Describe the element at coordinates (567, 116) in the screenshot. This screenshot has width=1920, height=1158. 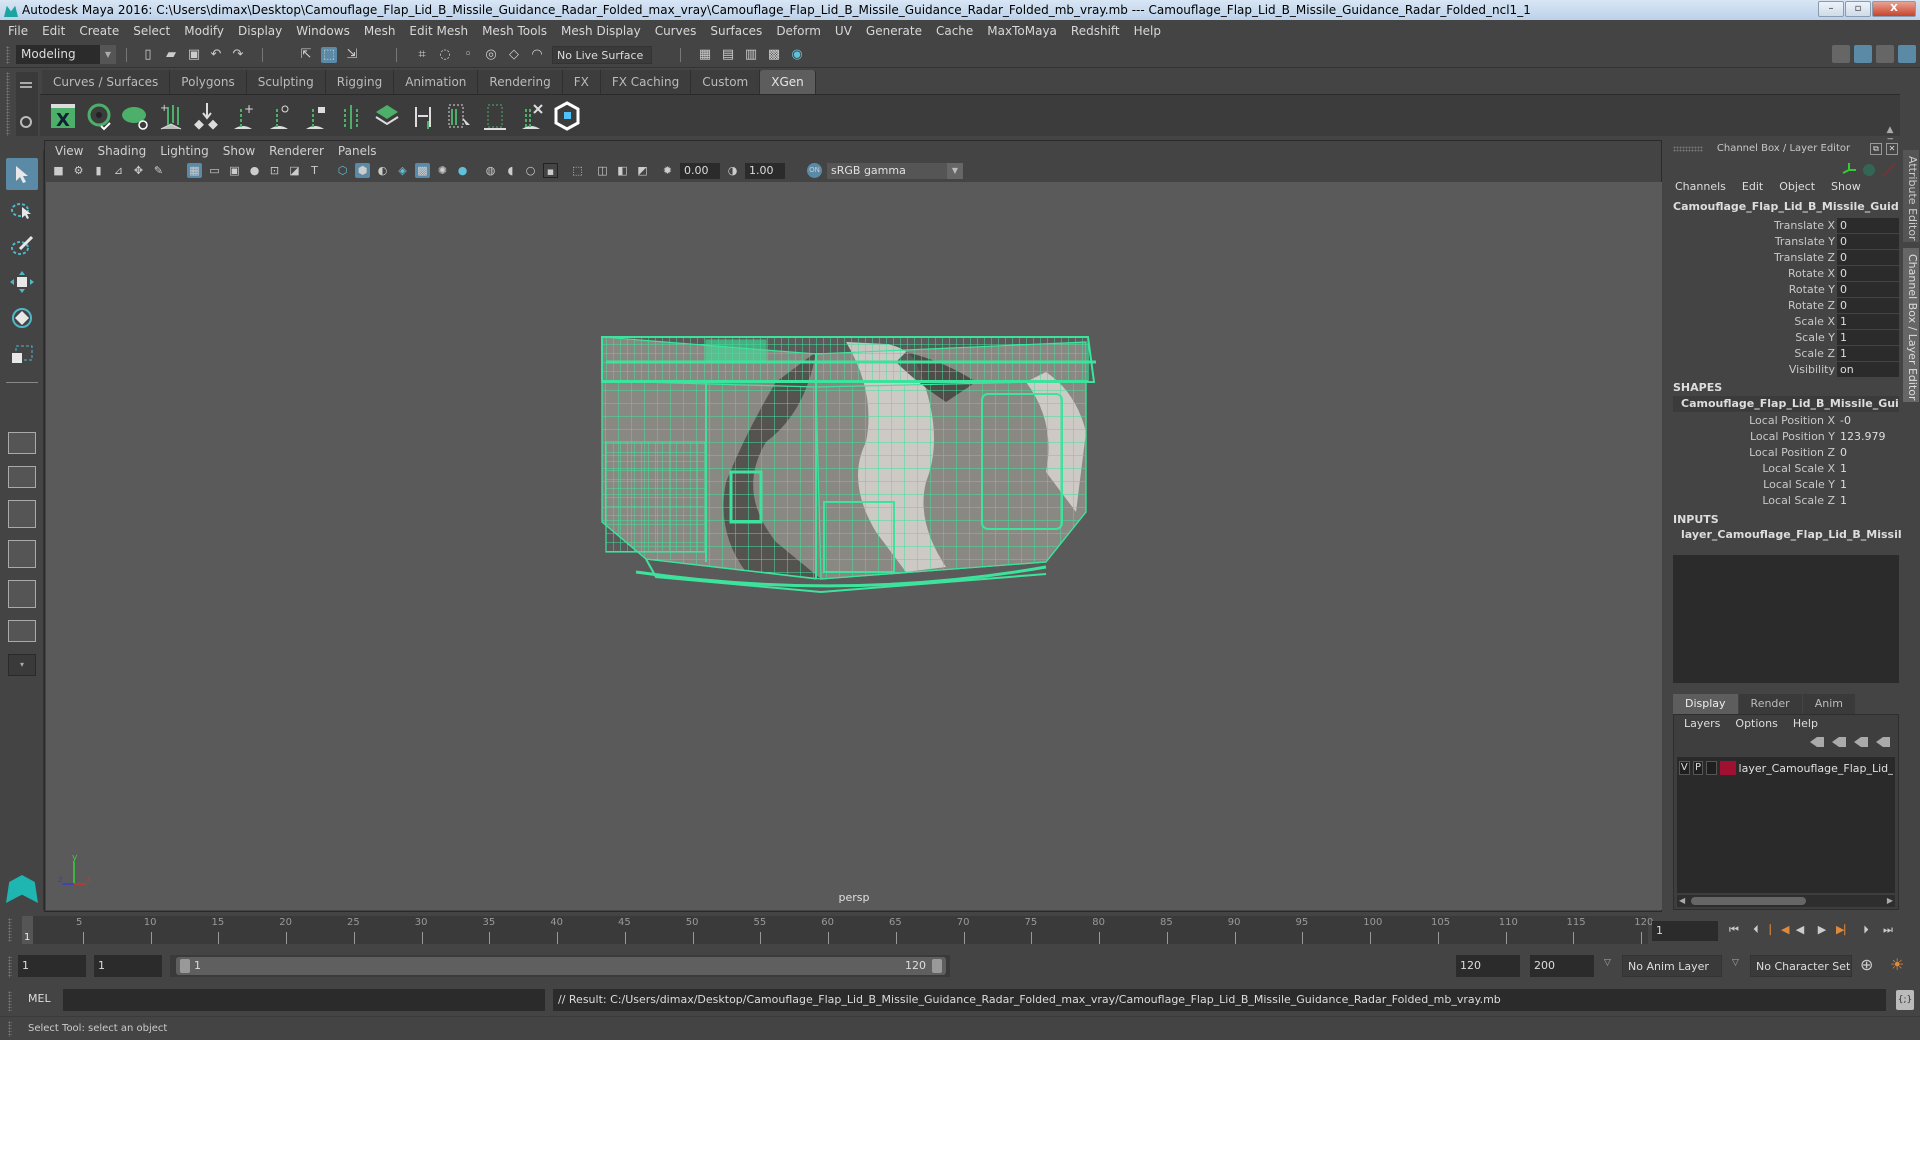
I see `xgen-app-icon` at that location.